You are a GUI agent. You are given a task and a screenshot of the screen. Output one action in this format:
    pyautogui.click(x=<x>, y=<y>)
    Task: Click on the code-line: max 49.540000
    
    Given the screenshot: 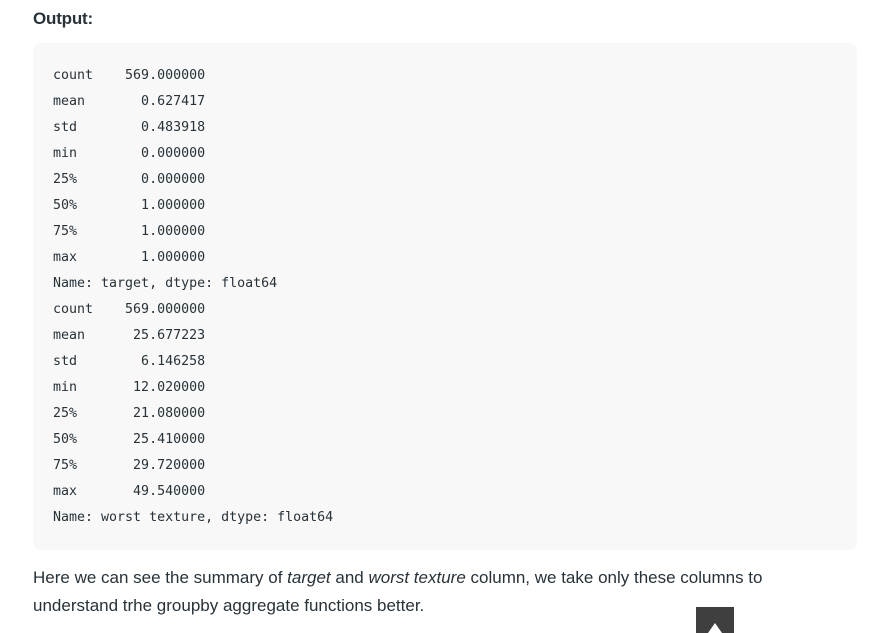 What is the action you would take?
    pyautogui.click(x=129, y=491)
    